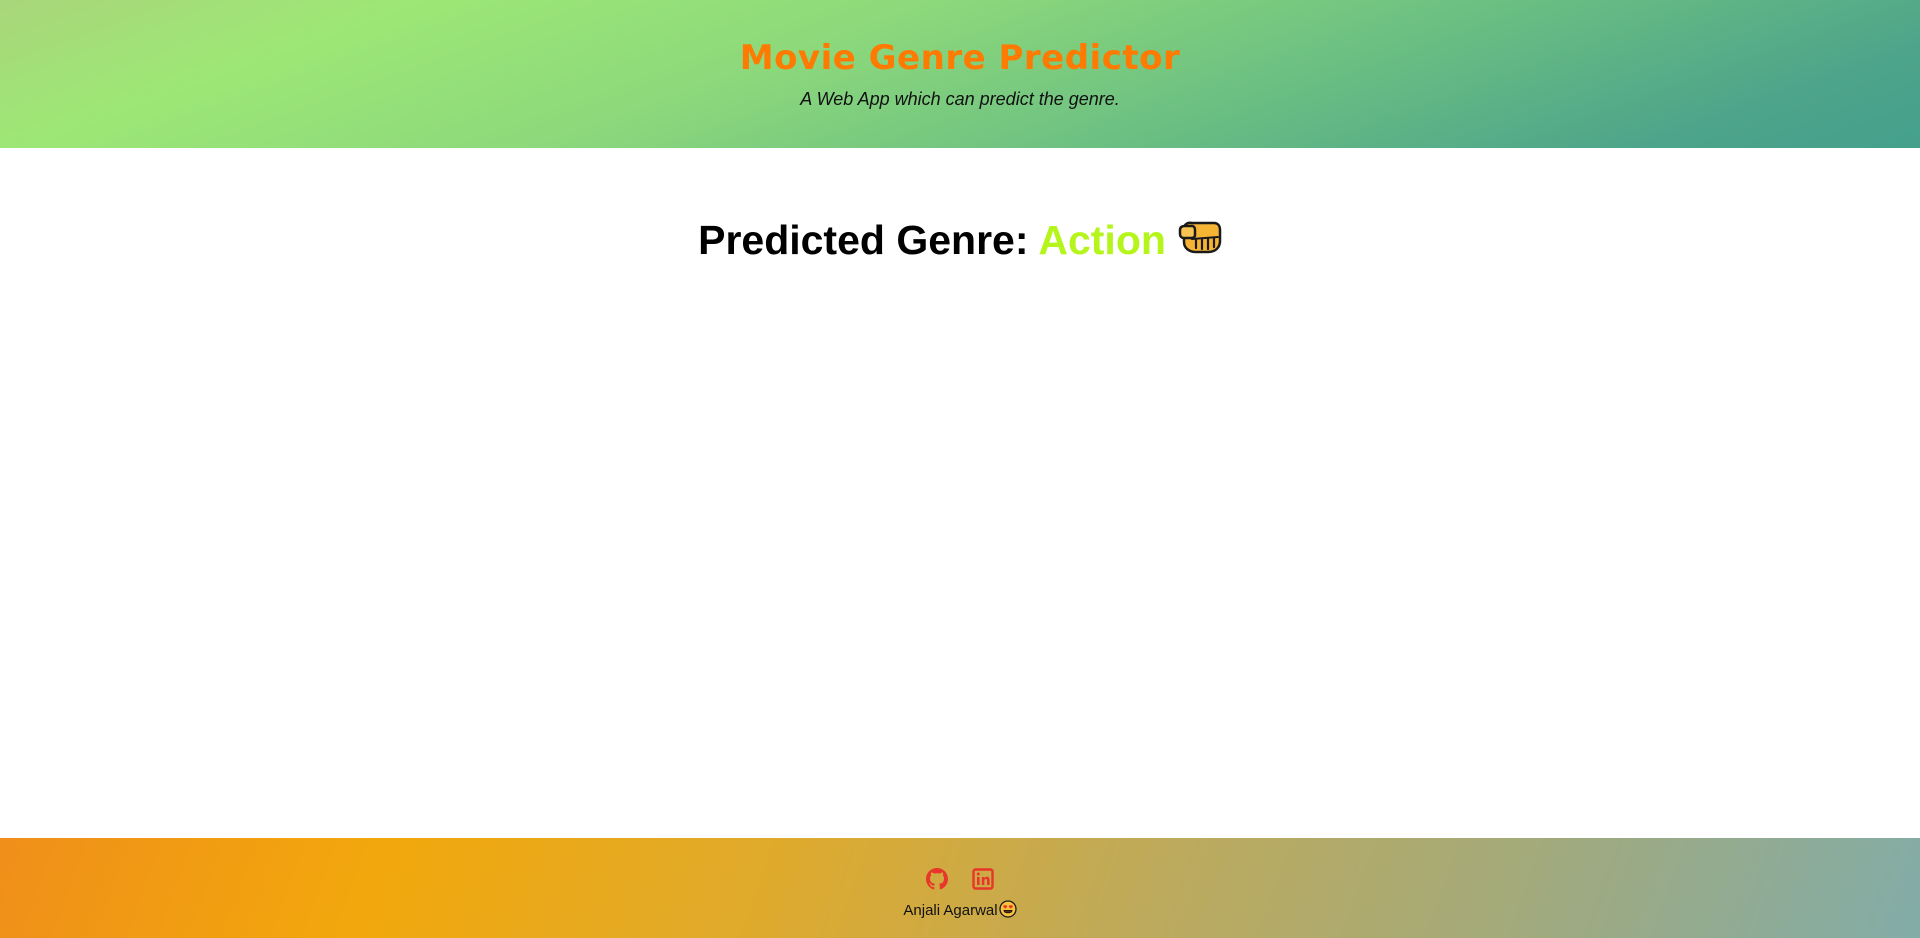 The height and width of the screenshot is (938, 1920). I want to click on prediction-label: Predicted Genre:, so click(863, 240).